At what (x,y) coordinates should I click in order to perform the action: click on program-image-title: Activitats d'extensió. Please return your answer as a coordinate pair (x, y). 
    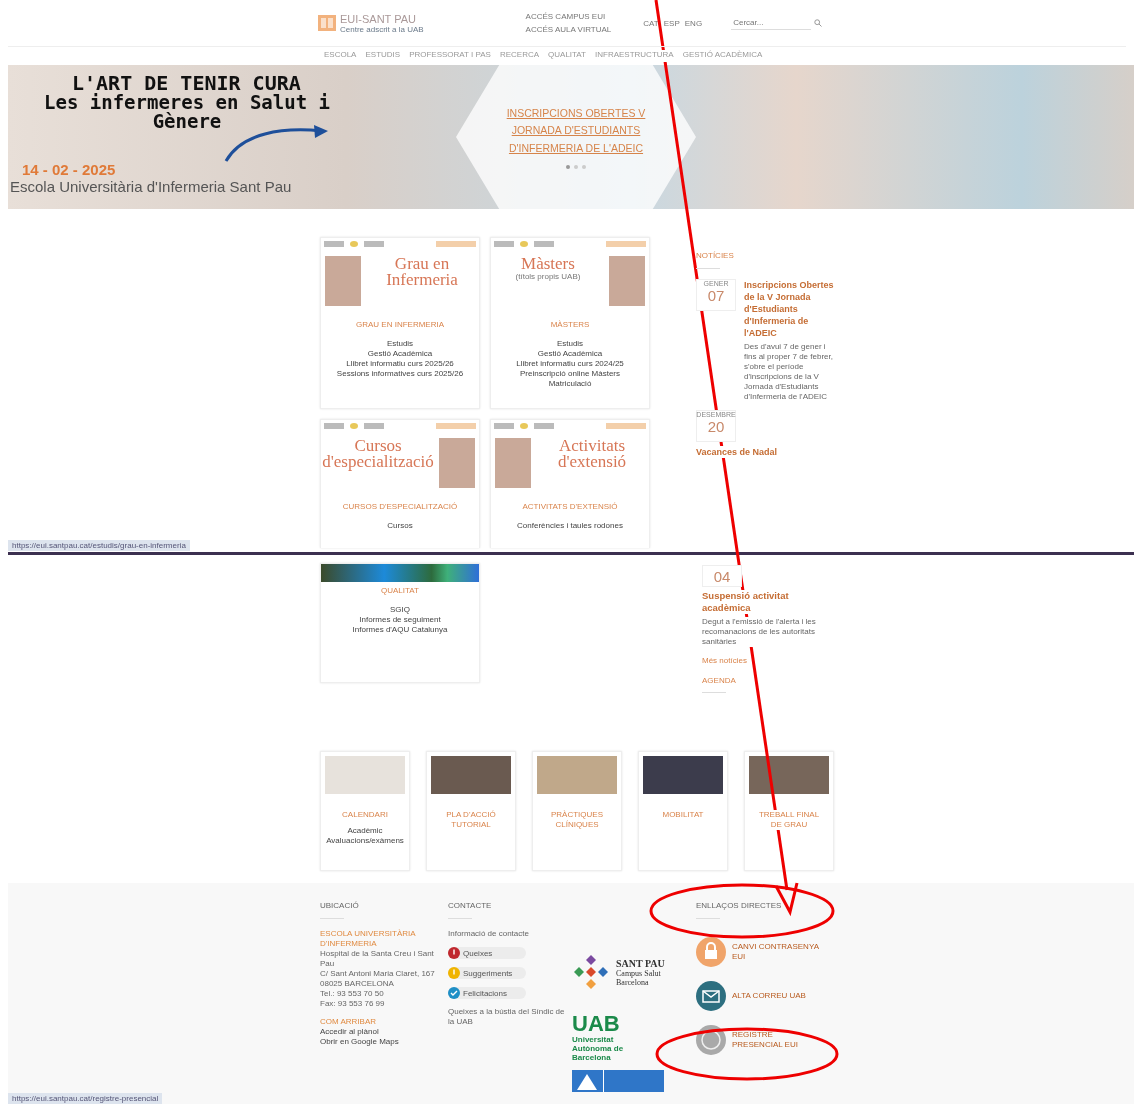
    Looking at the image, I should click on (592, 454).